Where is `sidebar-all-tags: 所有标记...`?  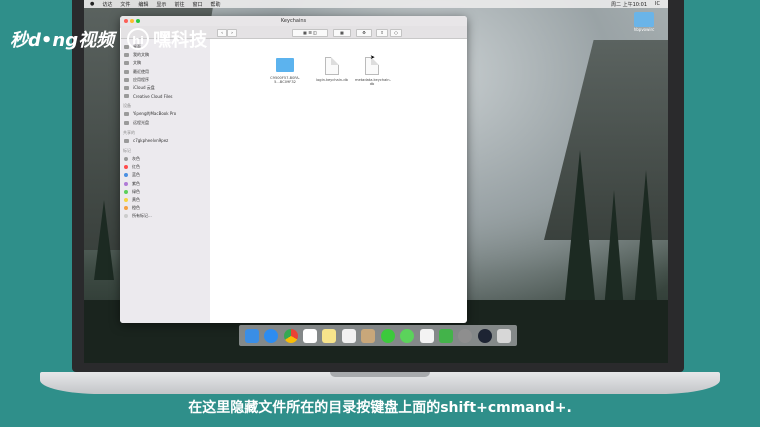 sidebar-all-tags: 所有标记... is located at coordinates (165, 216).